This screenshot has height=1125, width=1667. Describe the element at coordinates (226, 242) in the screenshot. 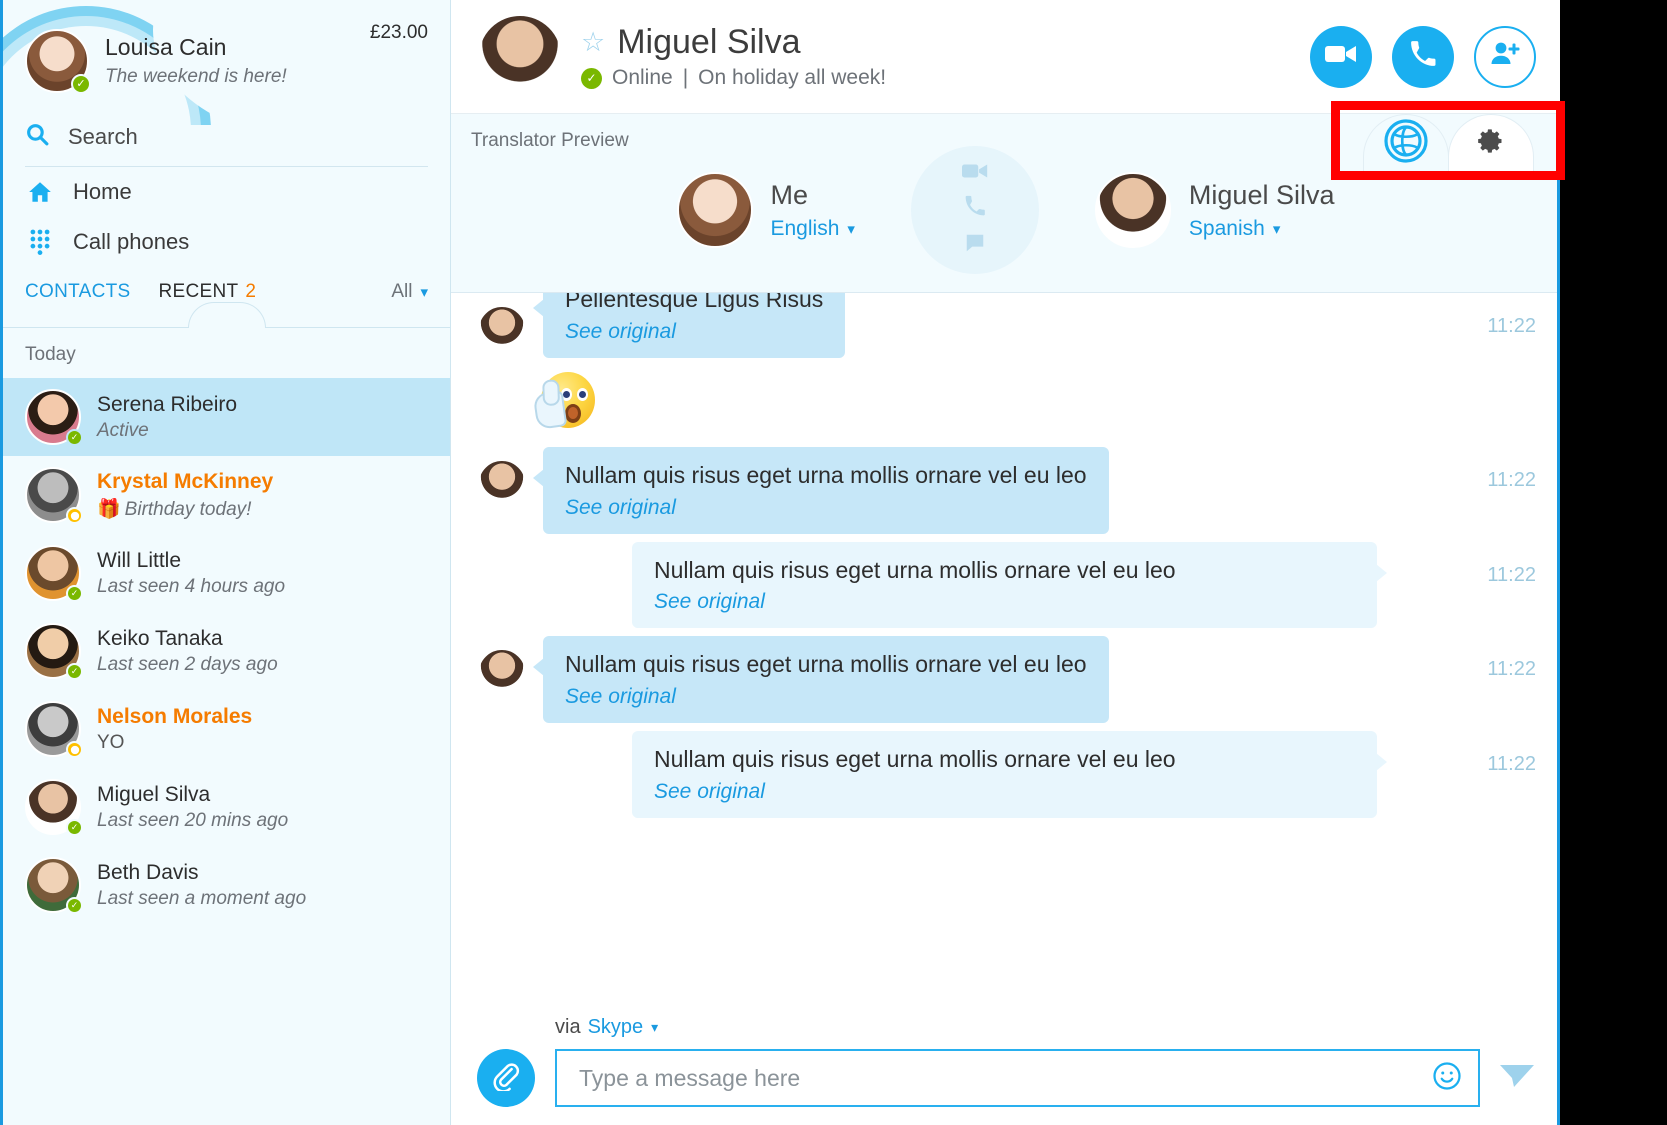

I see `sidebar-item-call-phones: Call phones` at that location.